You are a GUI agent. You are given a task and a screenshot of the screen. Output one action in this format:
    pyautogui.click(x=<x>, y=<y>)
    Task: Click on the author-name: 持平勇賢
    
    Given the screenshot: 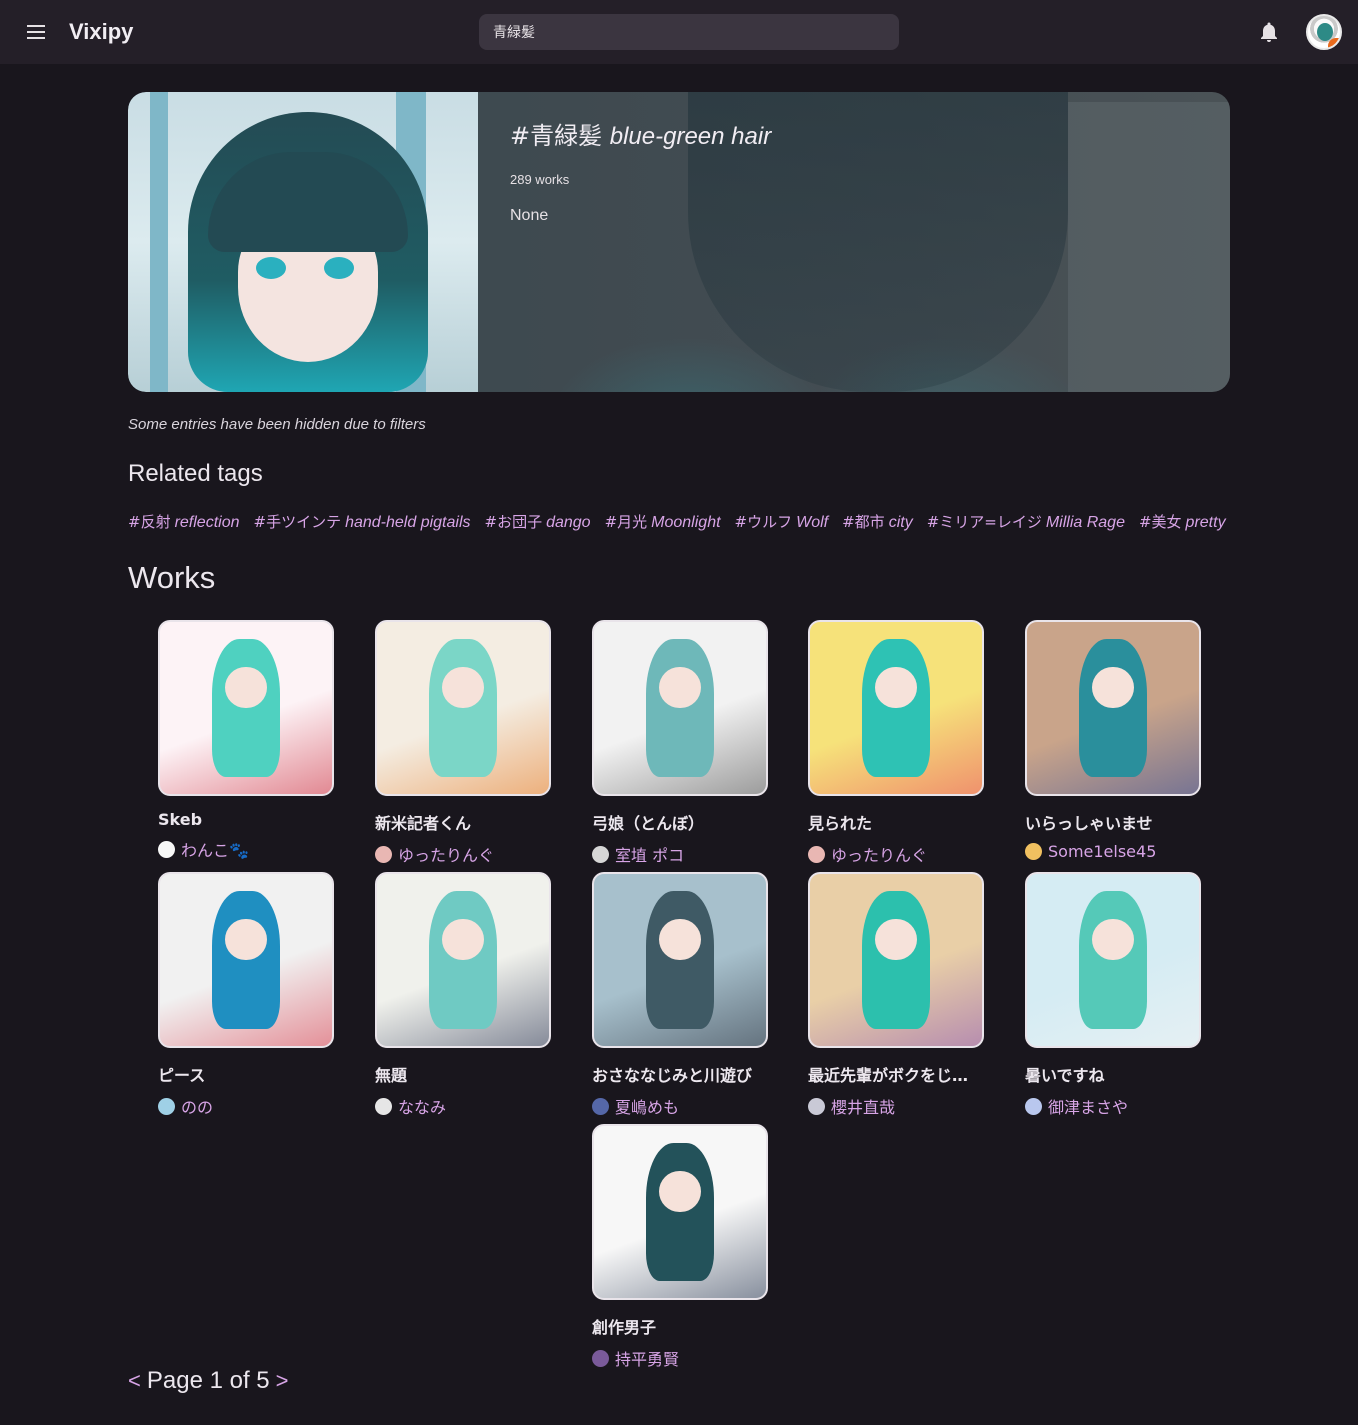 What is the action you would take?
    pyautogui.click(x=647, y=1359)
    